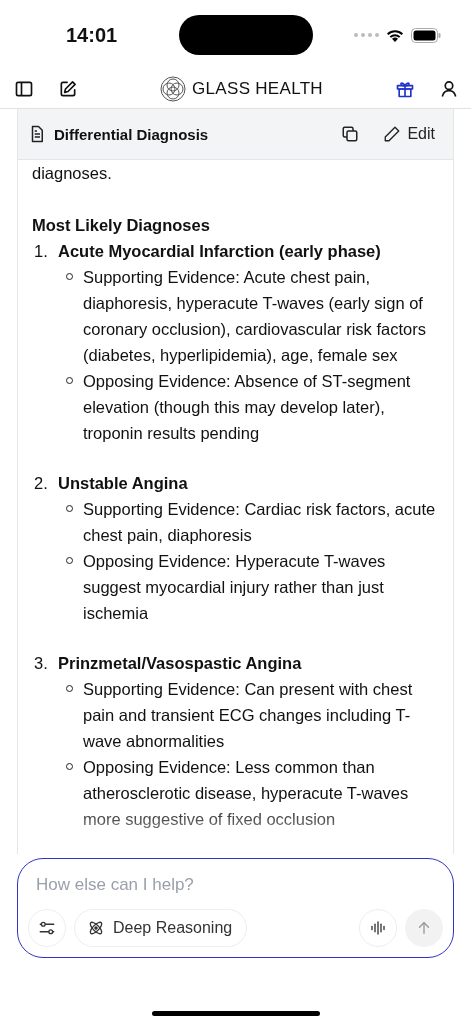 Image resolution: width=471 pixels, height=1024 pixels. I want to click on evidence-text: Supporting Evidence: Cardiac risk factors, acute chest pain, diaphoresis, so click(260, 522).